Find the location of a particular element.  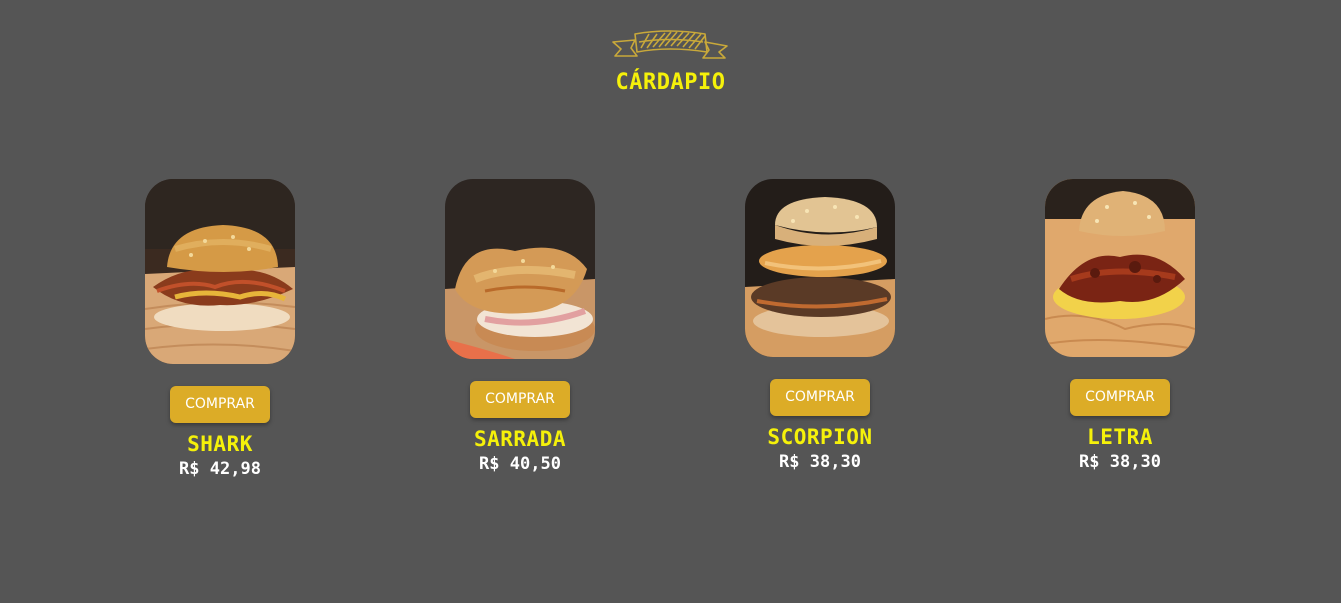

item-price-shark: R$ 42,98 is located at coordinates (220, 469).